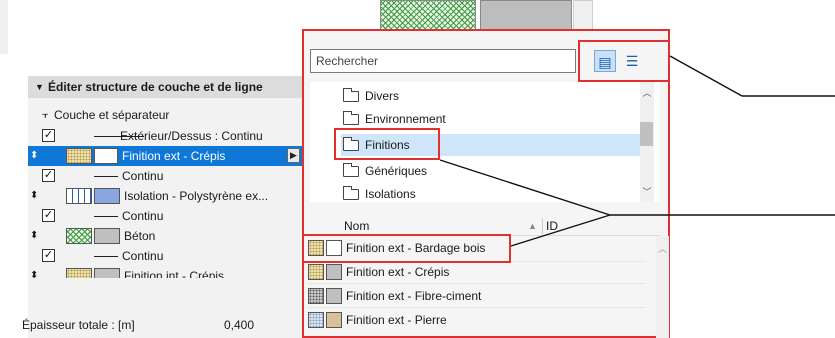  What do you see at coordinates (293, 155) in the screenshot?
I see `open-browser-arrow-icon: ▶` at bounding box center [293, 155].